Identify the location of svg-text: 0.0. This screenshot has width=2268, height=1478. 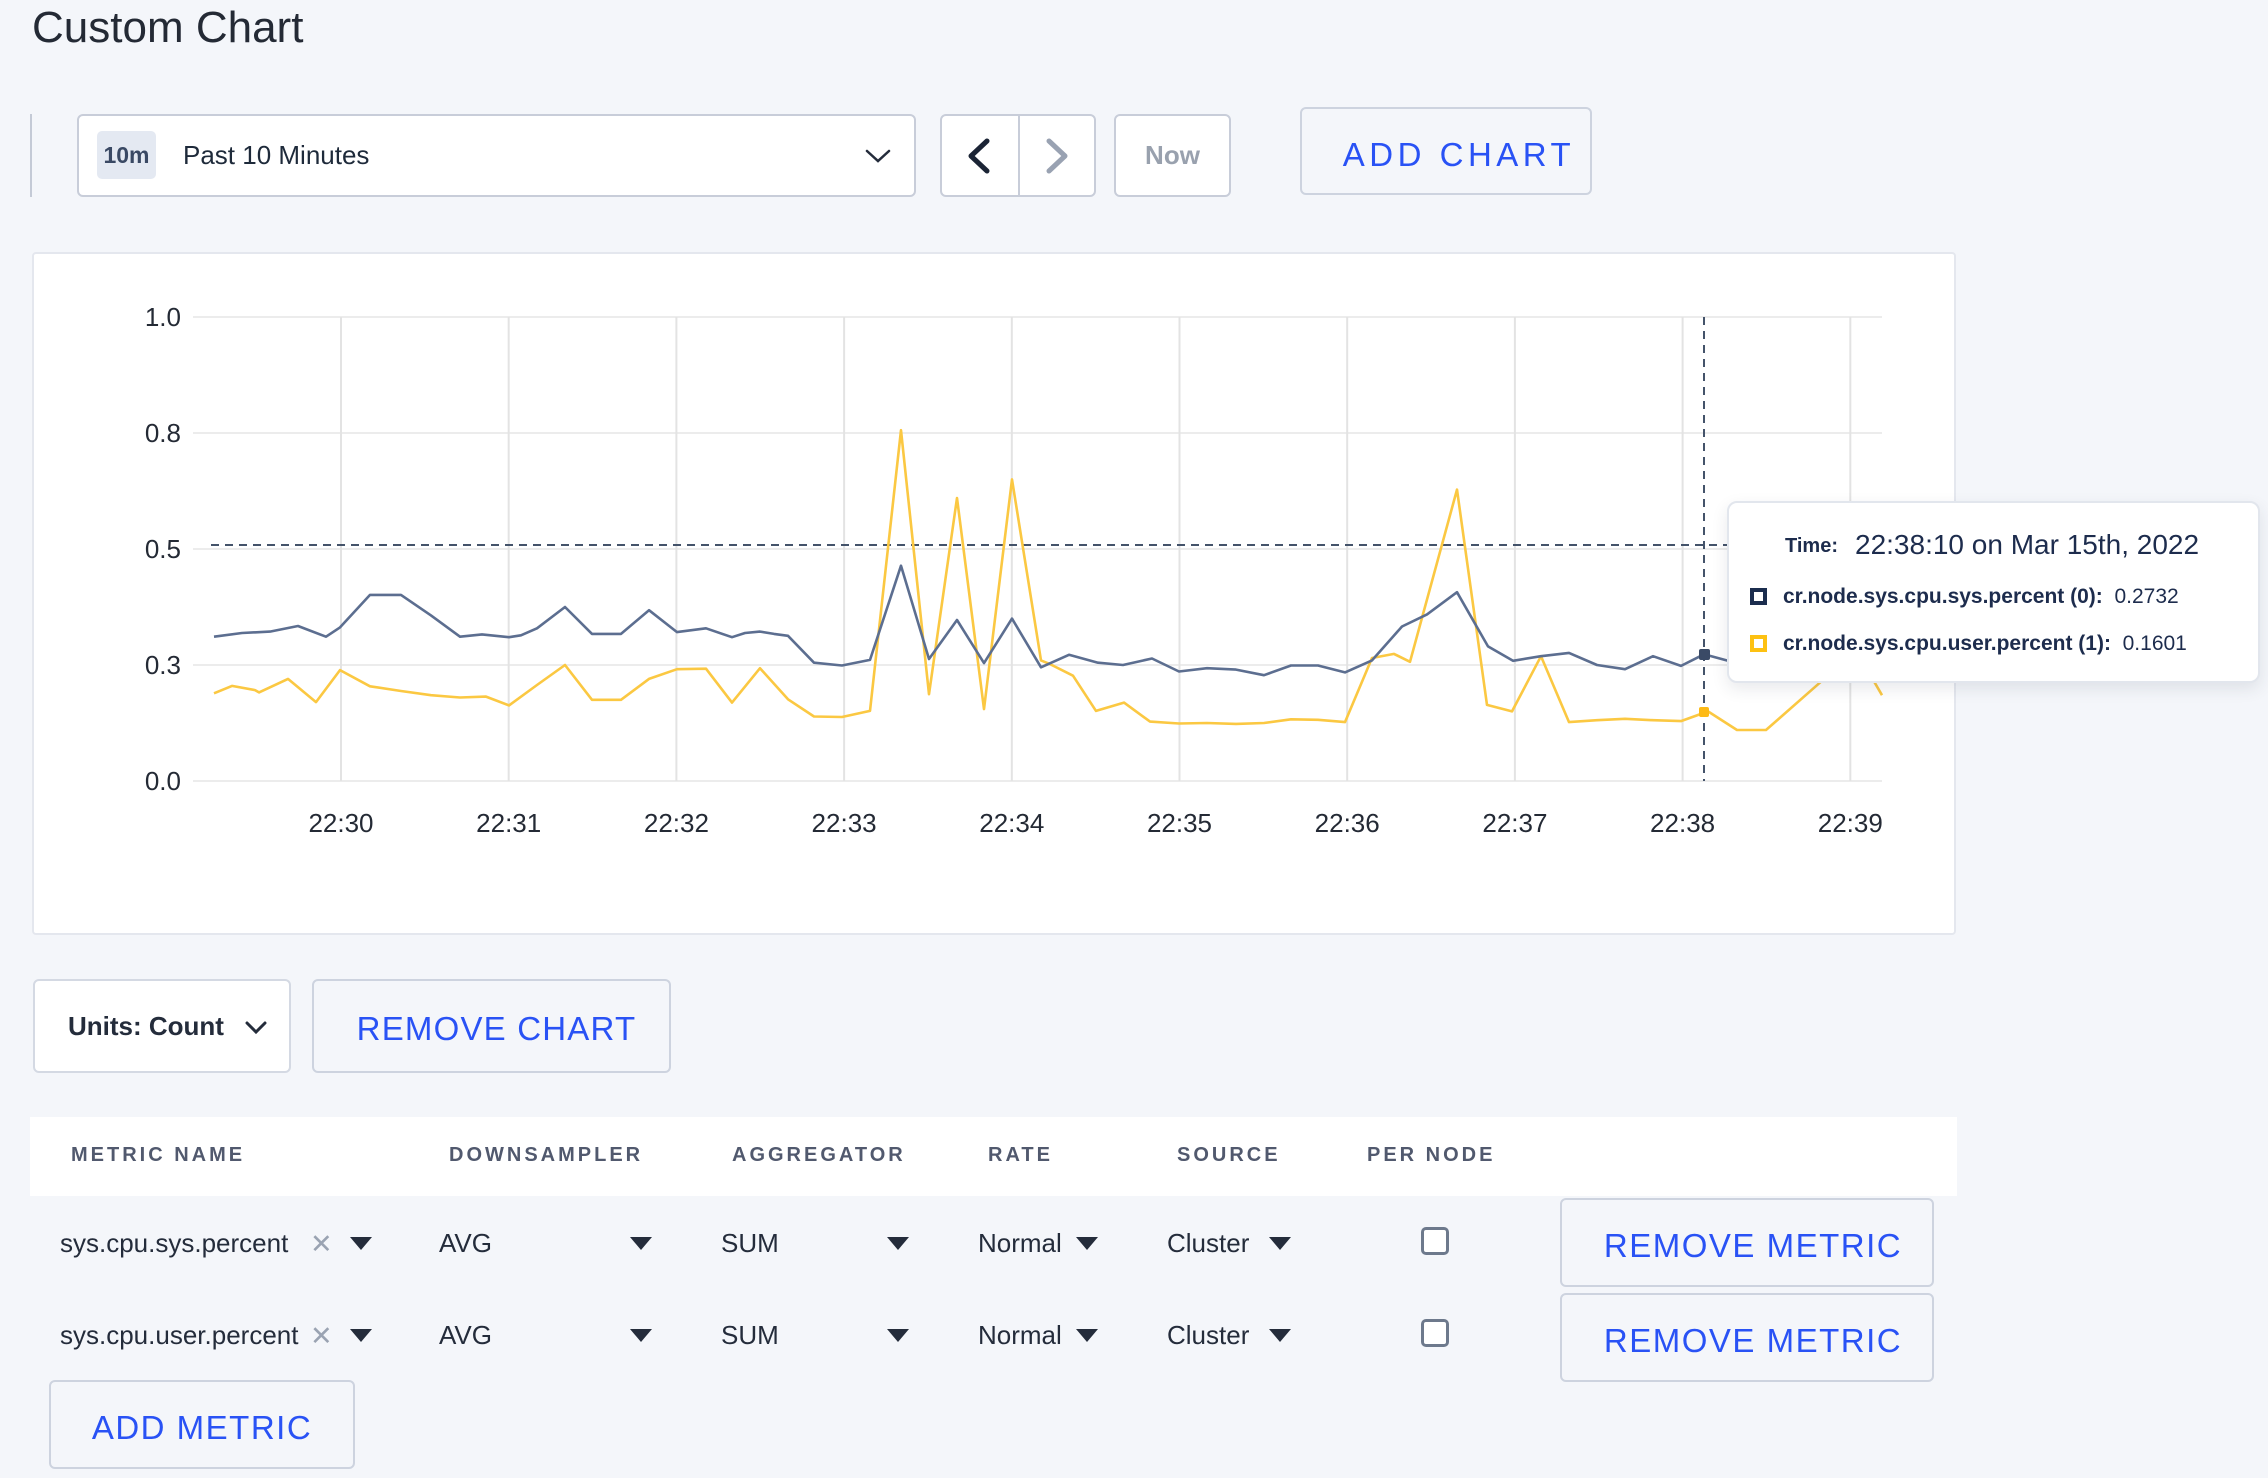
(163, 781).